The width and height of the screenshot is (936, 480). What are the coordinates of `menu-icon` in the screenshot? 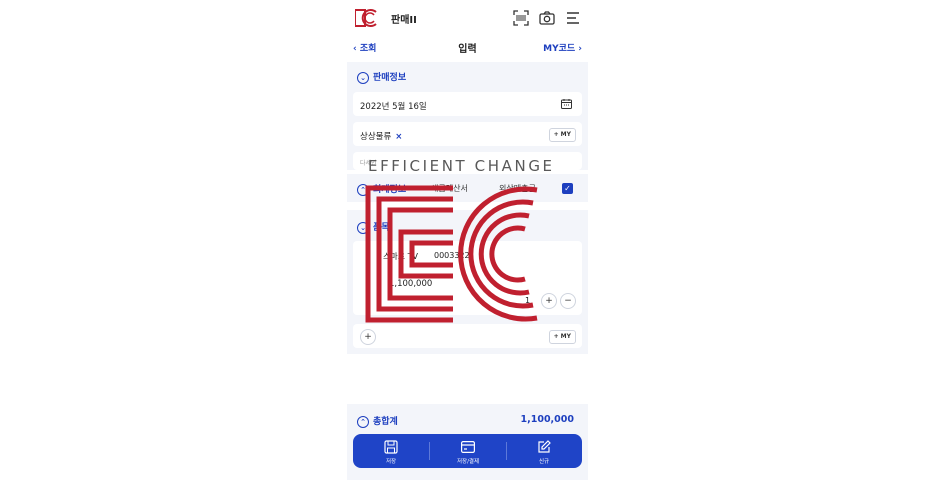 It's located at (573, 18).